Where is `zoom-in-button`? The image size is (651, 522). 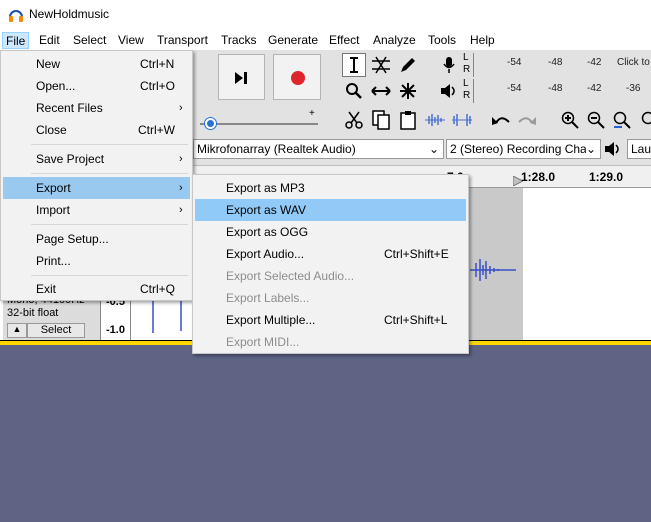 zoom-in-button is located at coordinates (570, 120).